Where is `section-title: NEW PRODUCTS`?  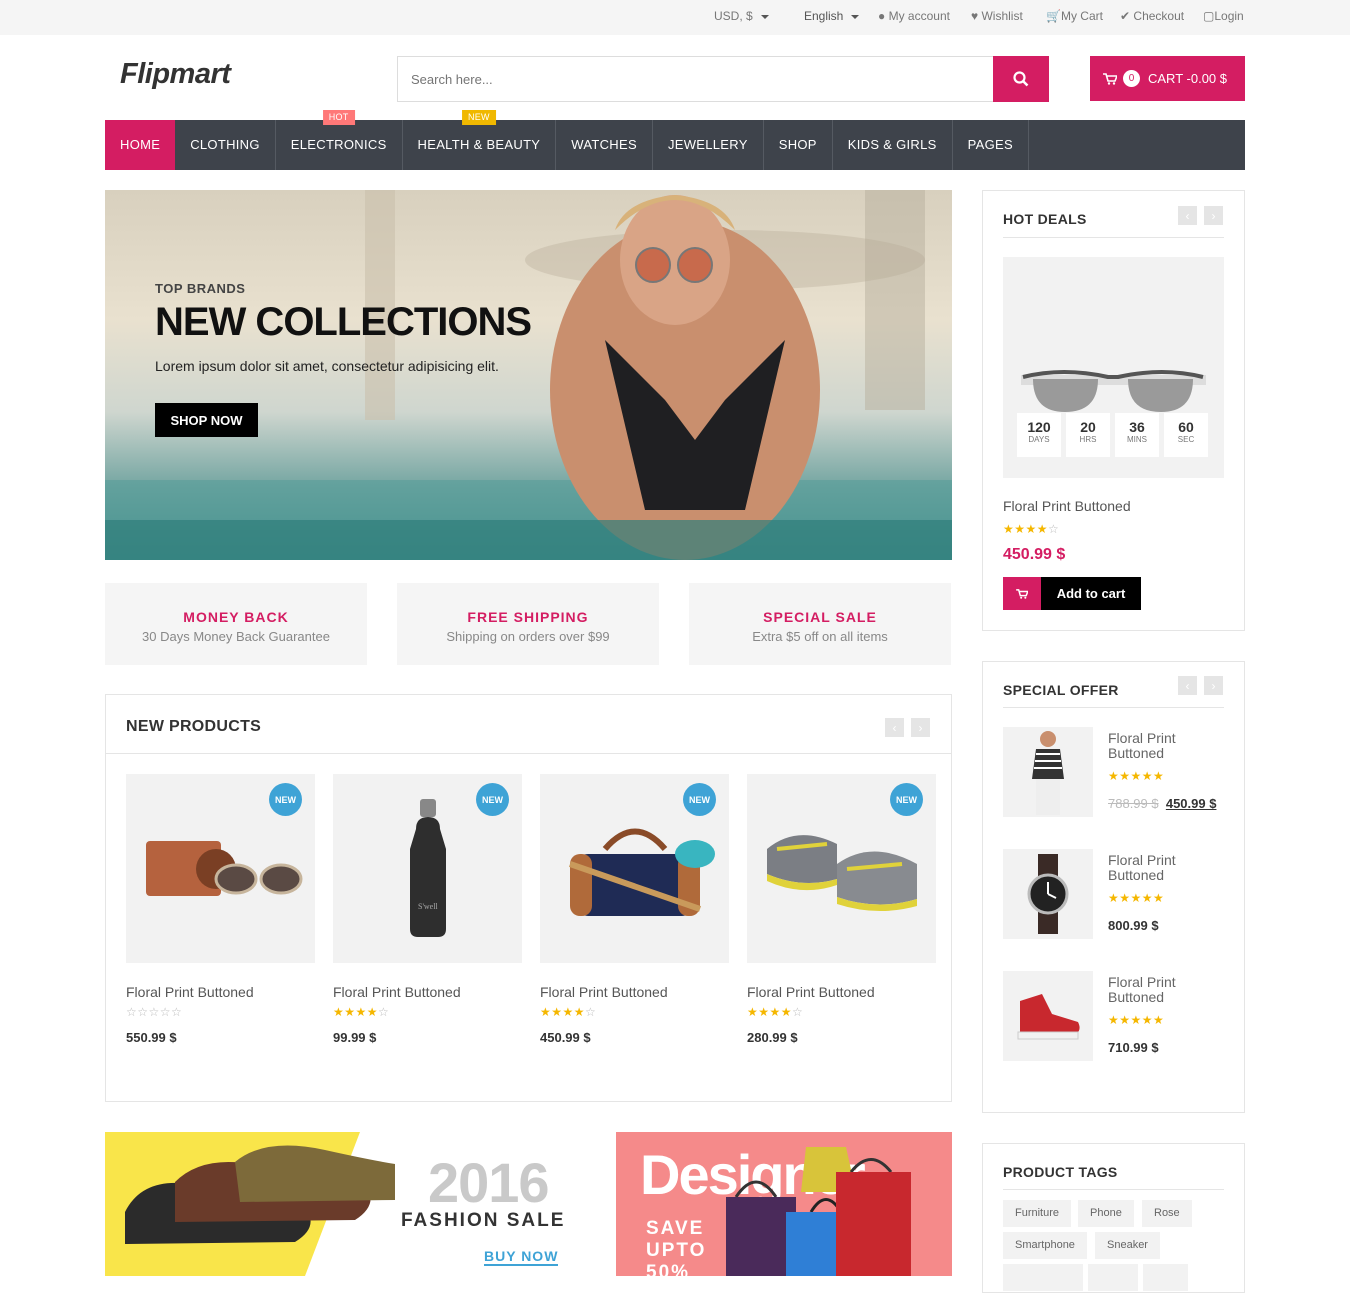 section-title: NEW PRODUCTS is located at coordinates (194, 726).